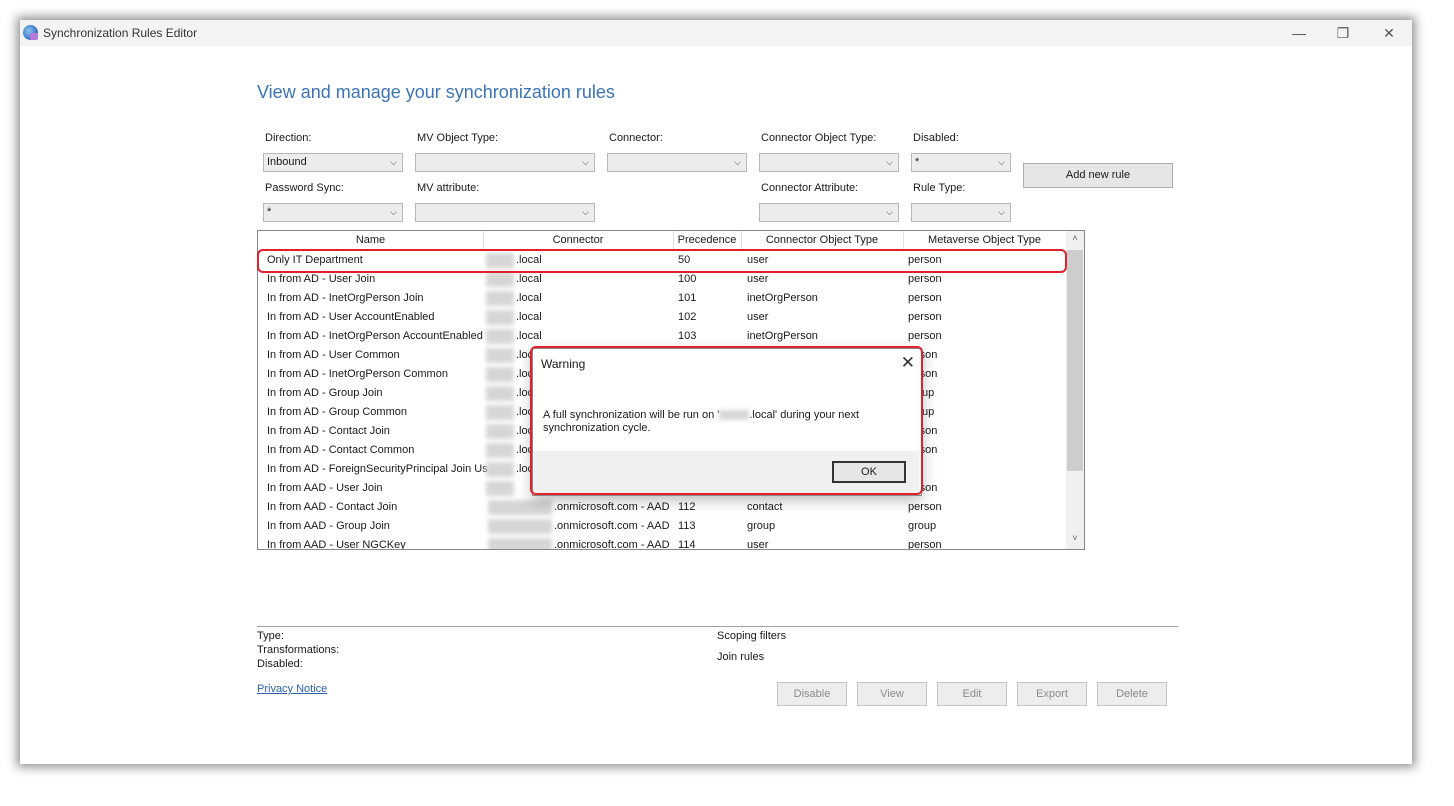  Describe the element at coordinates (687, 298) in the screenshot. I see `cell-precedence: 101` at that location.